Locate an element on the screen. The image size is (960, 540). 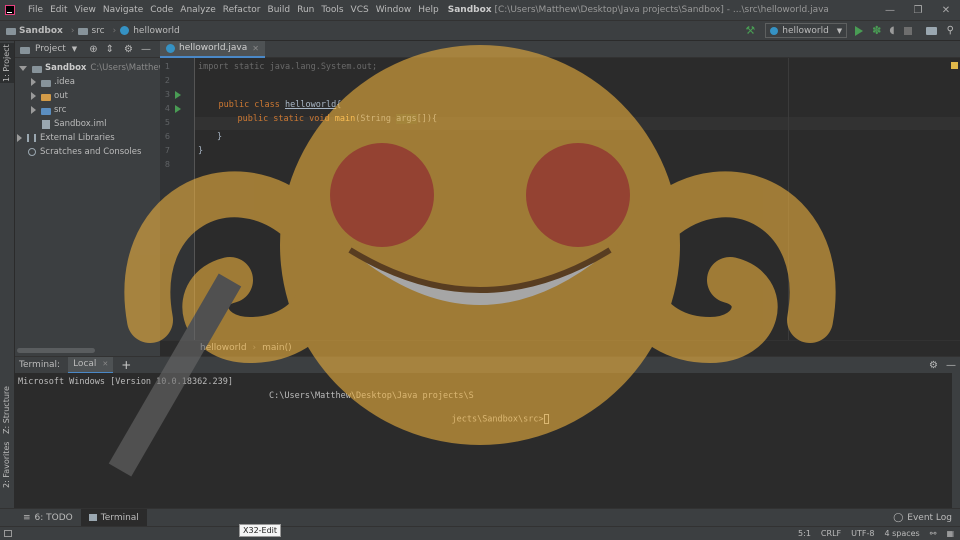
editor-tab-helloworld: helloworld.java ✕ is located at coordinates (212, 49).